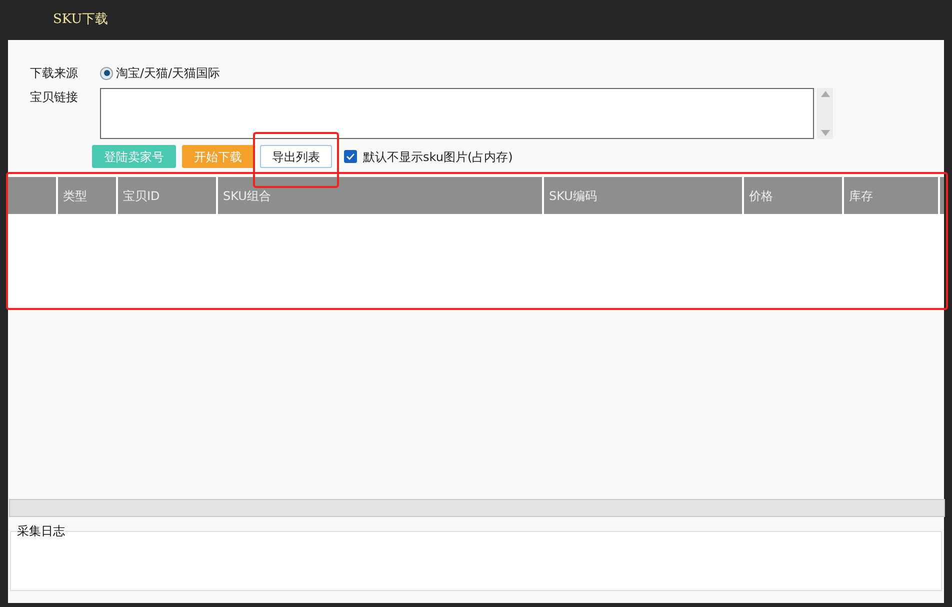 Image resolution: width=952 pixels, height=607 pixels. I want to click on field-label: 宝贝链接, so click(54, 97).